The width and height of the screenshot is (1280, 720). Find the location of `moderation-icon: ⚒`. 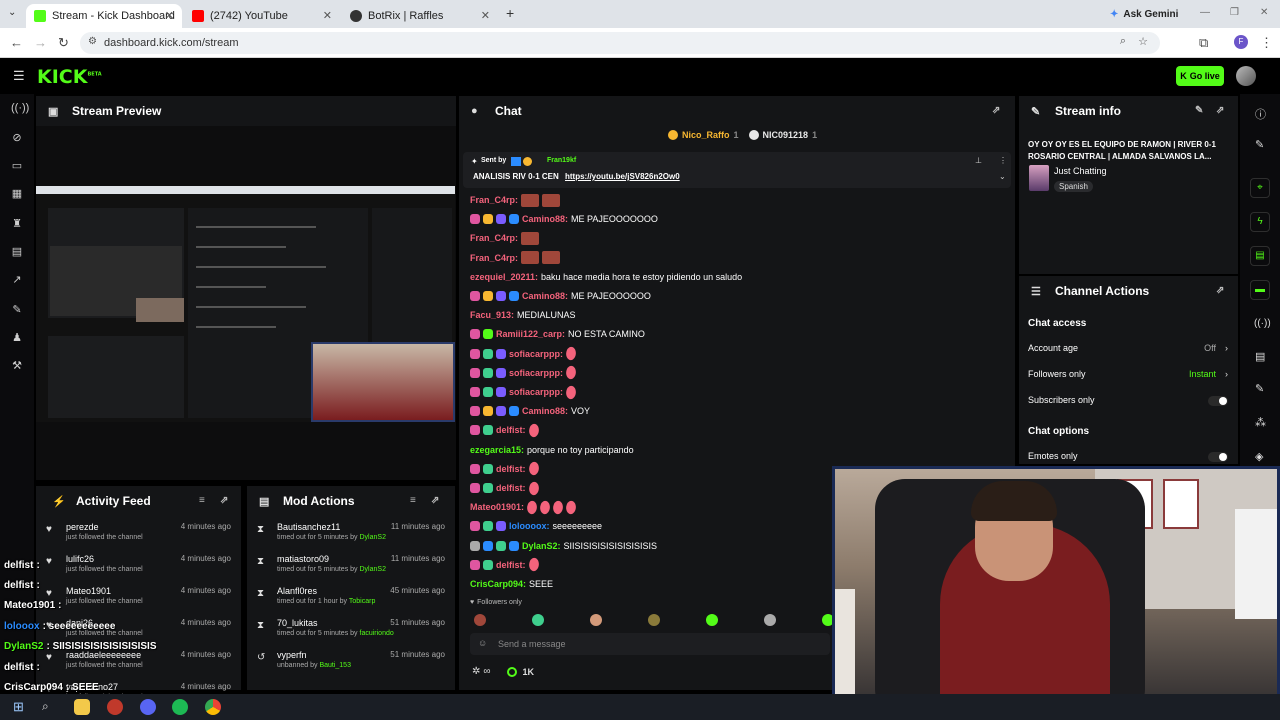

moderation-icon: ⚒ is located at coordinates (17, 366).